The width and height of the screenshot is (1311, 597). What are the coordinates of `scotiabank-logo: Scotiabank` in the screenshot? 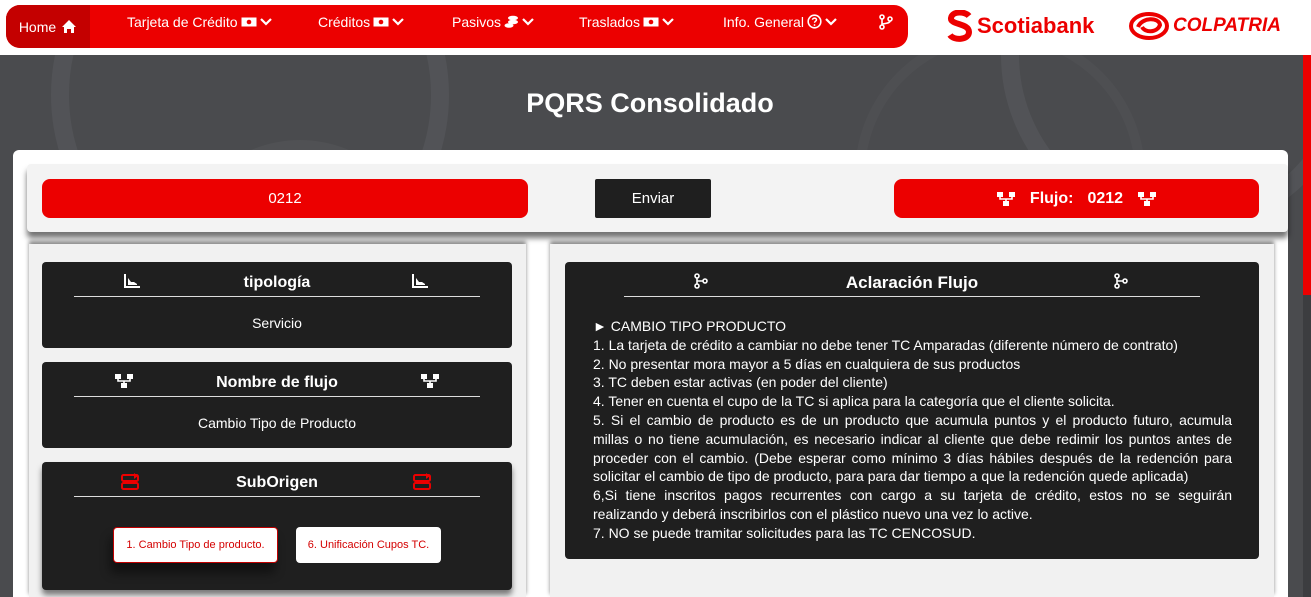 It's located at (1020, 26).